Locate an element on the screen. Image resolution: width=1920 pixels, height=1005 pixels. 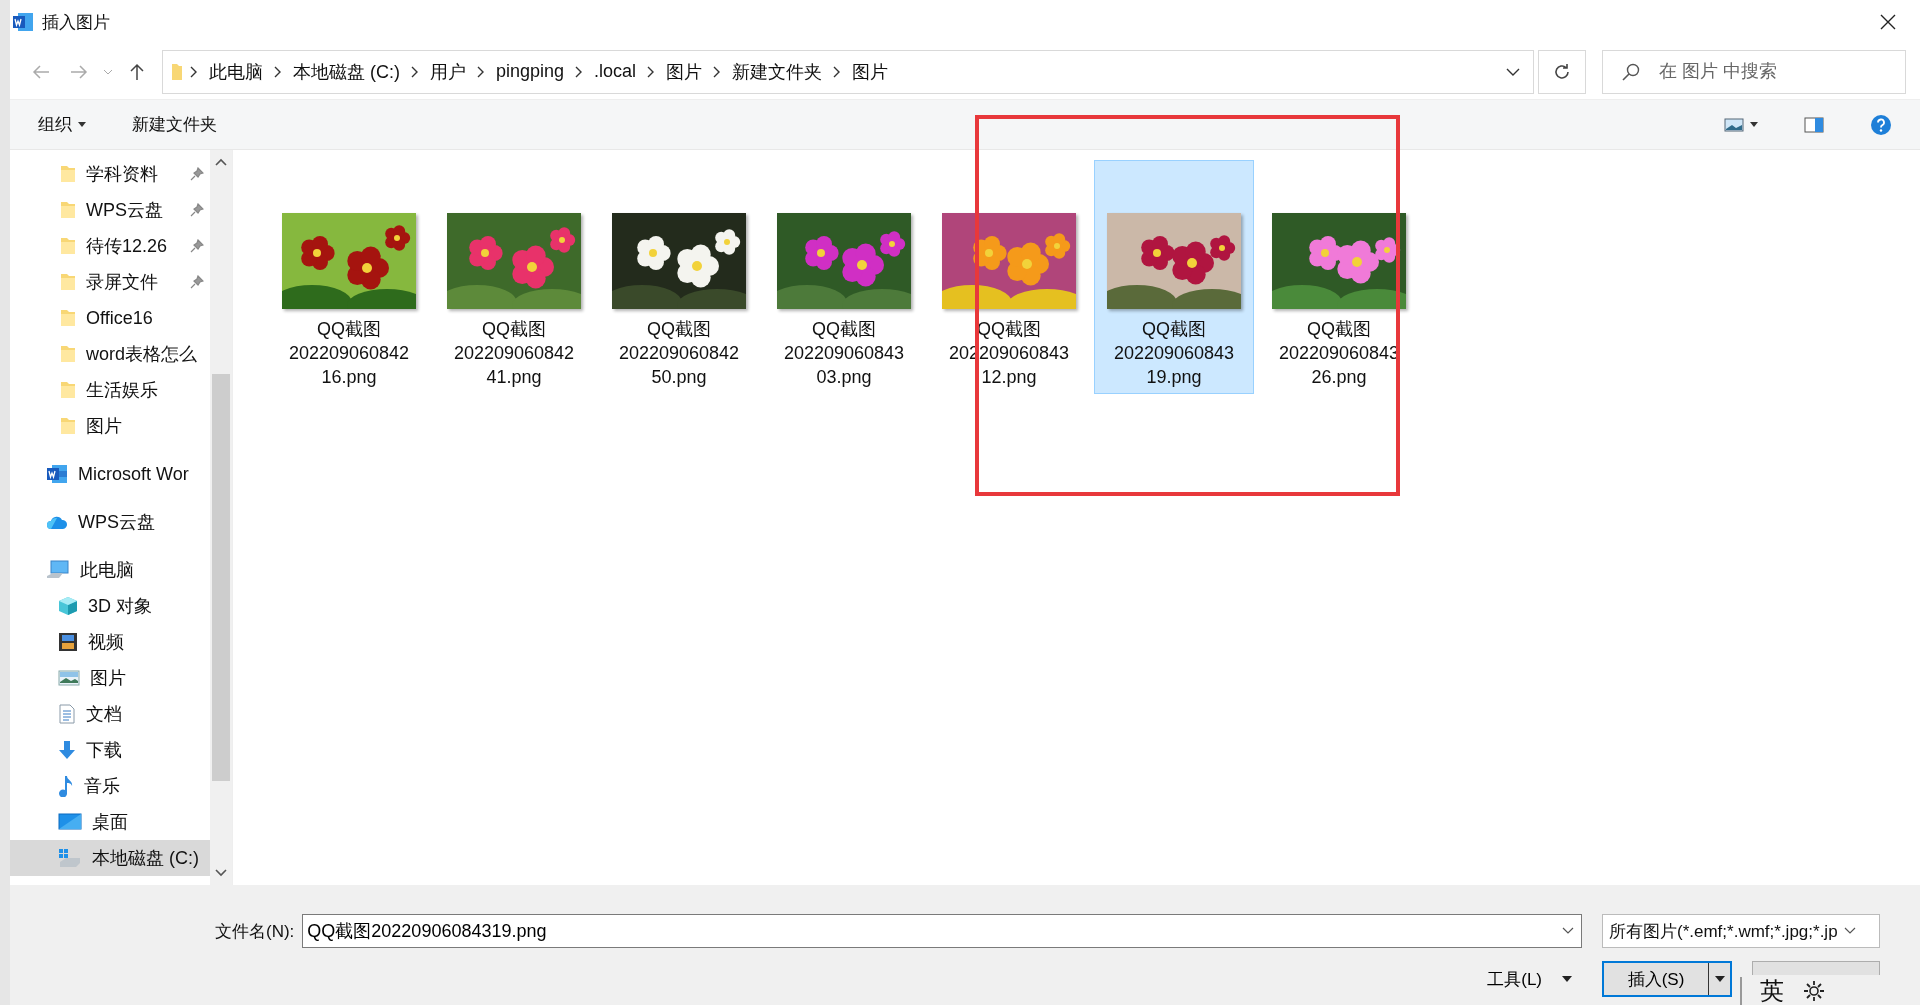
breadcrumb: .local is located at coordinates (615, 71).